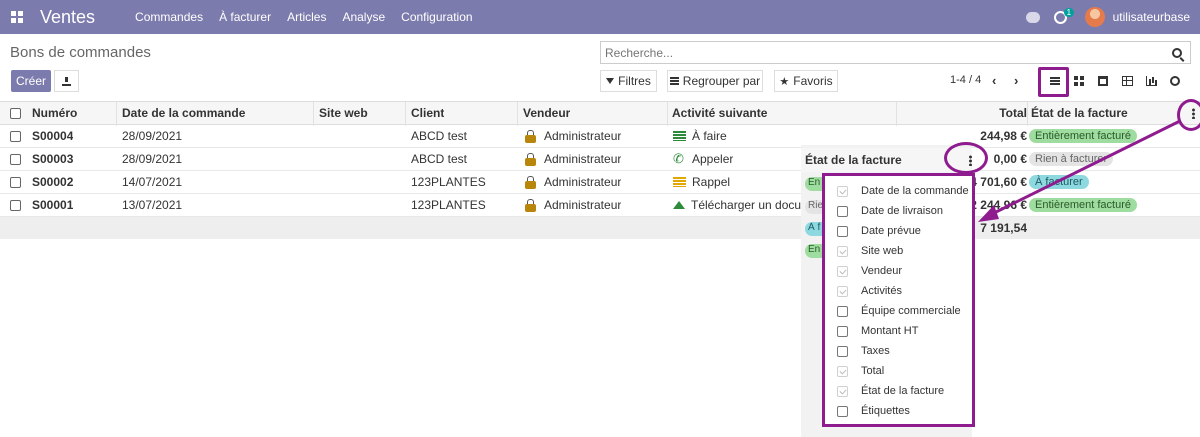 The width and height of the screenshot is (1200, 437). Describe the element at coordinates (719, 113) in the screenshot. I see `header-activity: Activité suivante` at that location.